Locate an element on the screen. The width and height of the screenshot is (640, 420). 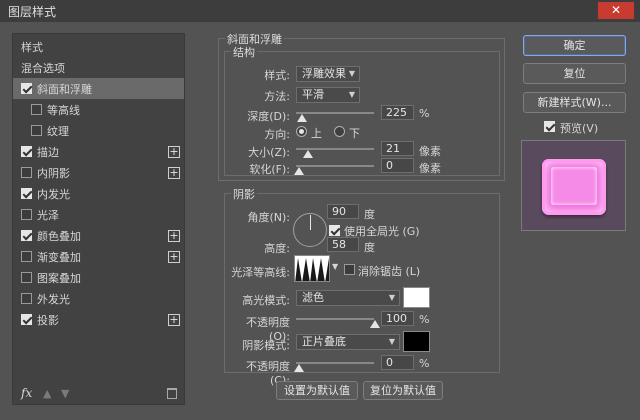
soften-slider-thumb is located at coordinates (299, 171).